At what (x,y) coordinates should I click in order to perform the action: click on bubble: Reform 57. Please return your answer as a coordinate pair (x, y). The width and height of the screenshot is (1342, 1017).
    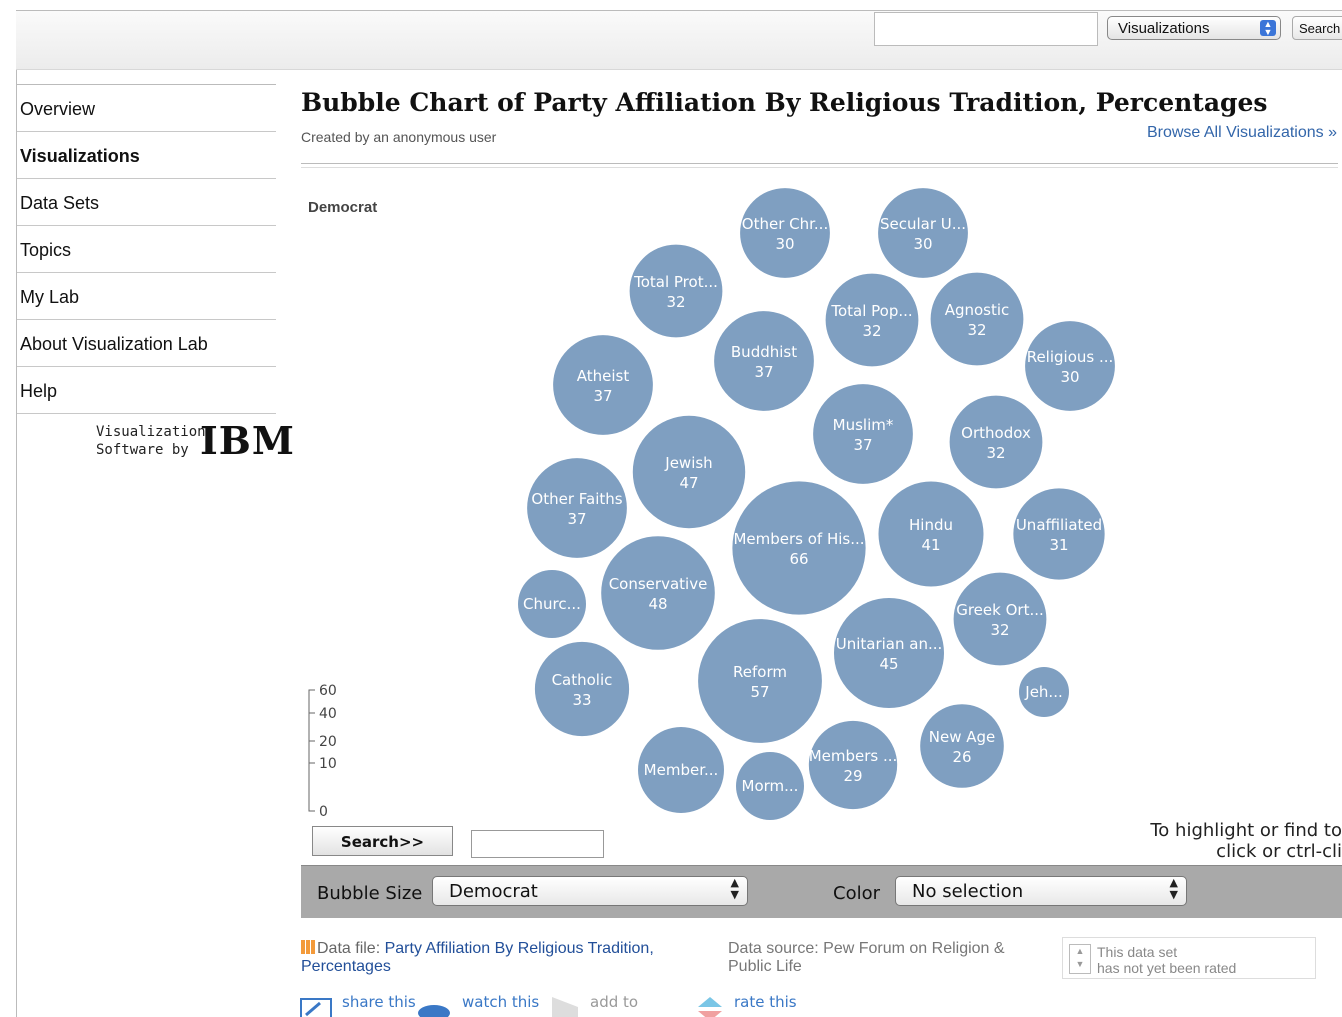
    Looking at the image, I should click on (760, 681).